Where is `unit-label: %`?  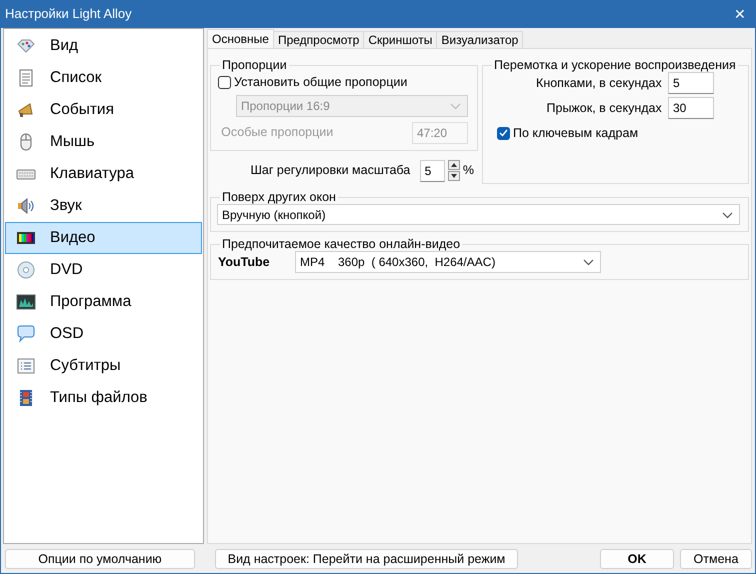
unit-label: % is located at coordinates (468, 171).